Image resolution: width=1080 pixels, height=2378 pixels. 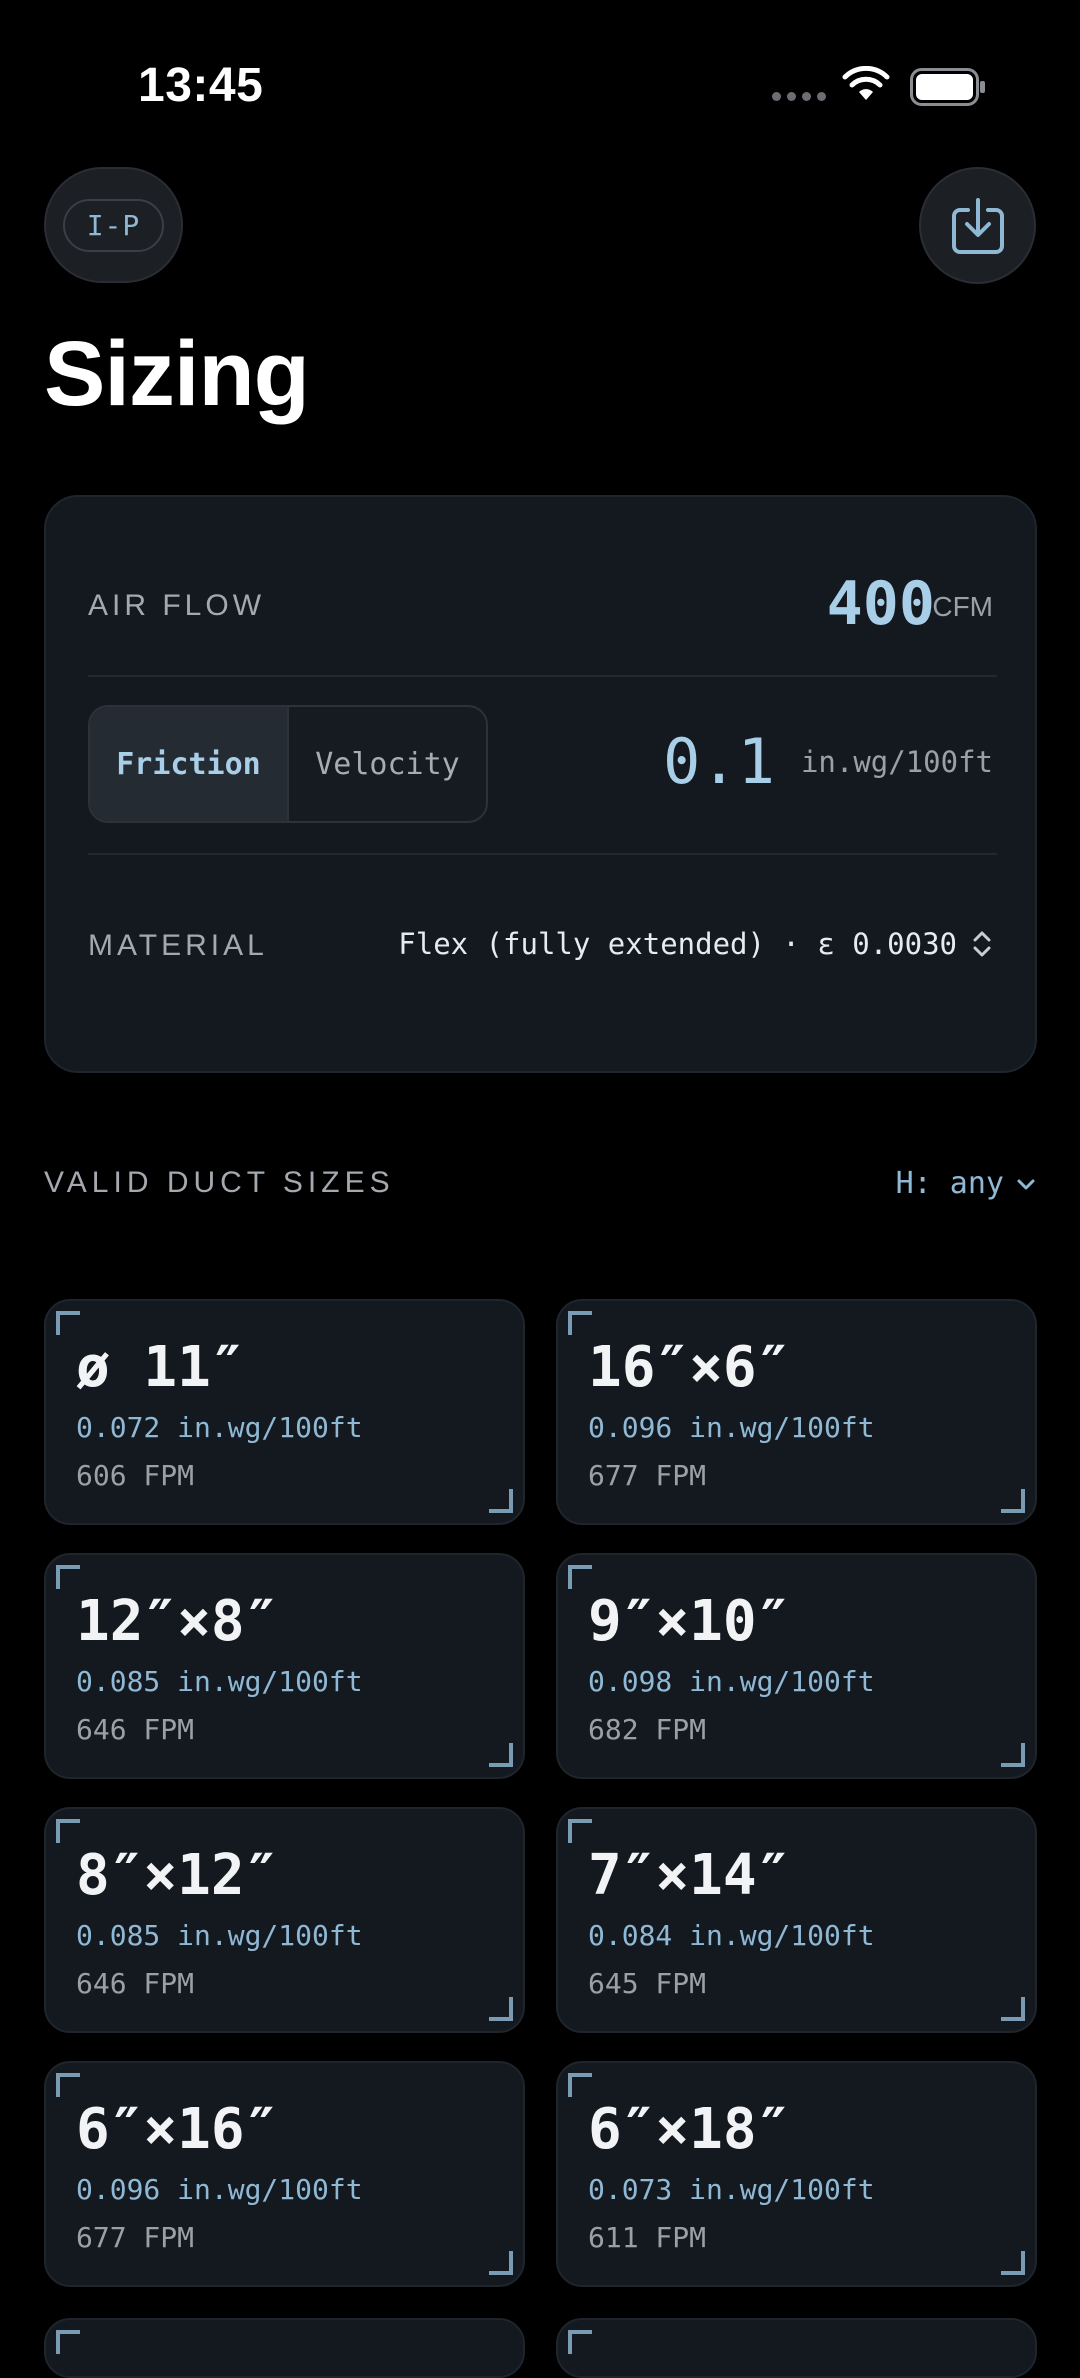 I want to click on duct-card: 6″×18″ 0.073 in.wg/100ft 611 FPM, so click(x=796, y=2174).